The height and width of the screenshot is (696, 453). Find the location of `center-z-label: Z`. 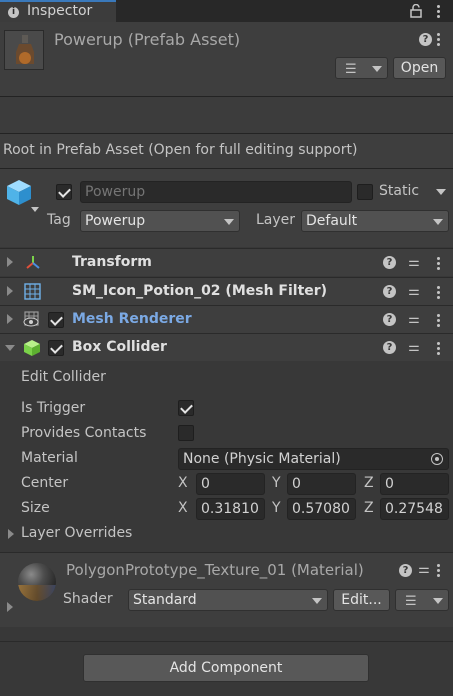

center-z-label: Z is located at coordinates (369, 483).